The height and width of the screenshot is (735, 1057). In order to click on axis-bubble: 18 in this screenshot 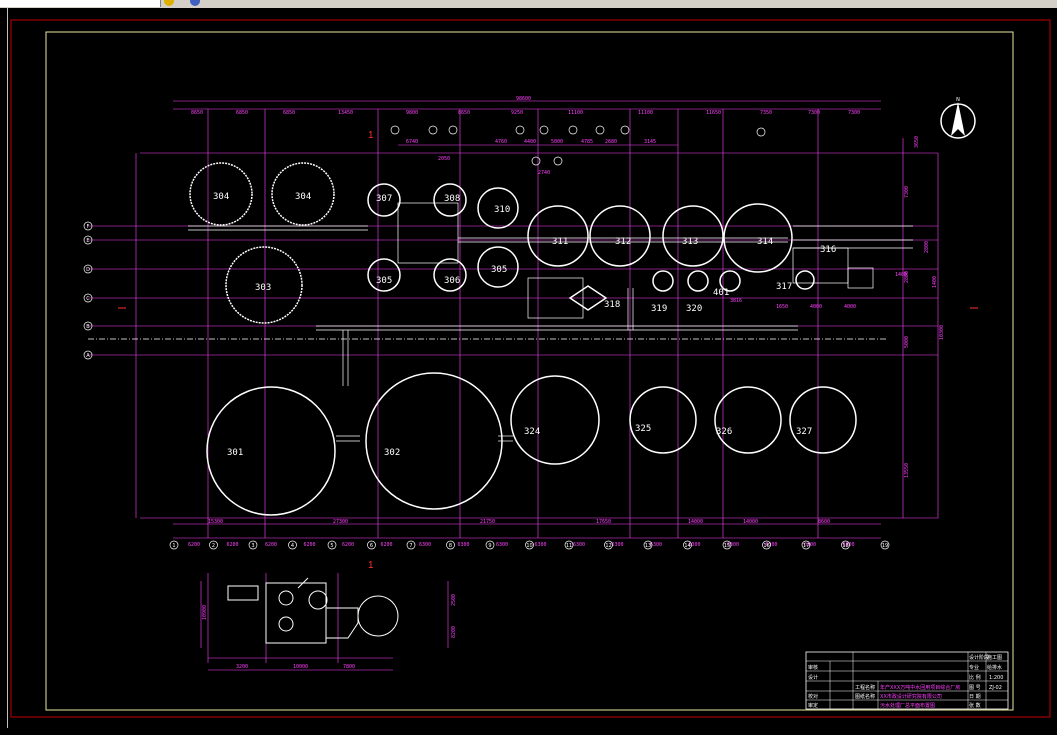, I will do `click(845, 545)`.